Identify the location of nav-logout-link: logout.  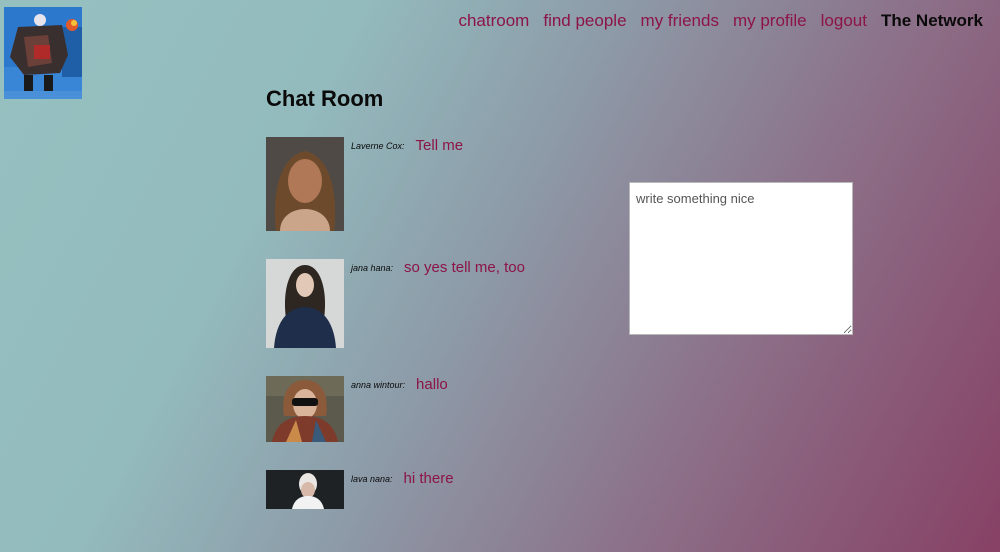
(844, 21).